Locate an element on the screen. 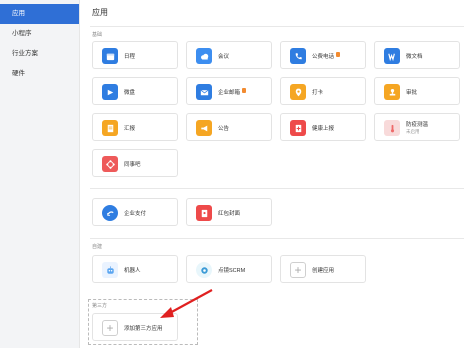 Image resolution: width=474 pixels, height=348 pixels. thermometer-icon is located at coordinates (392, 128).